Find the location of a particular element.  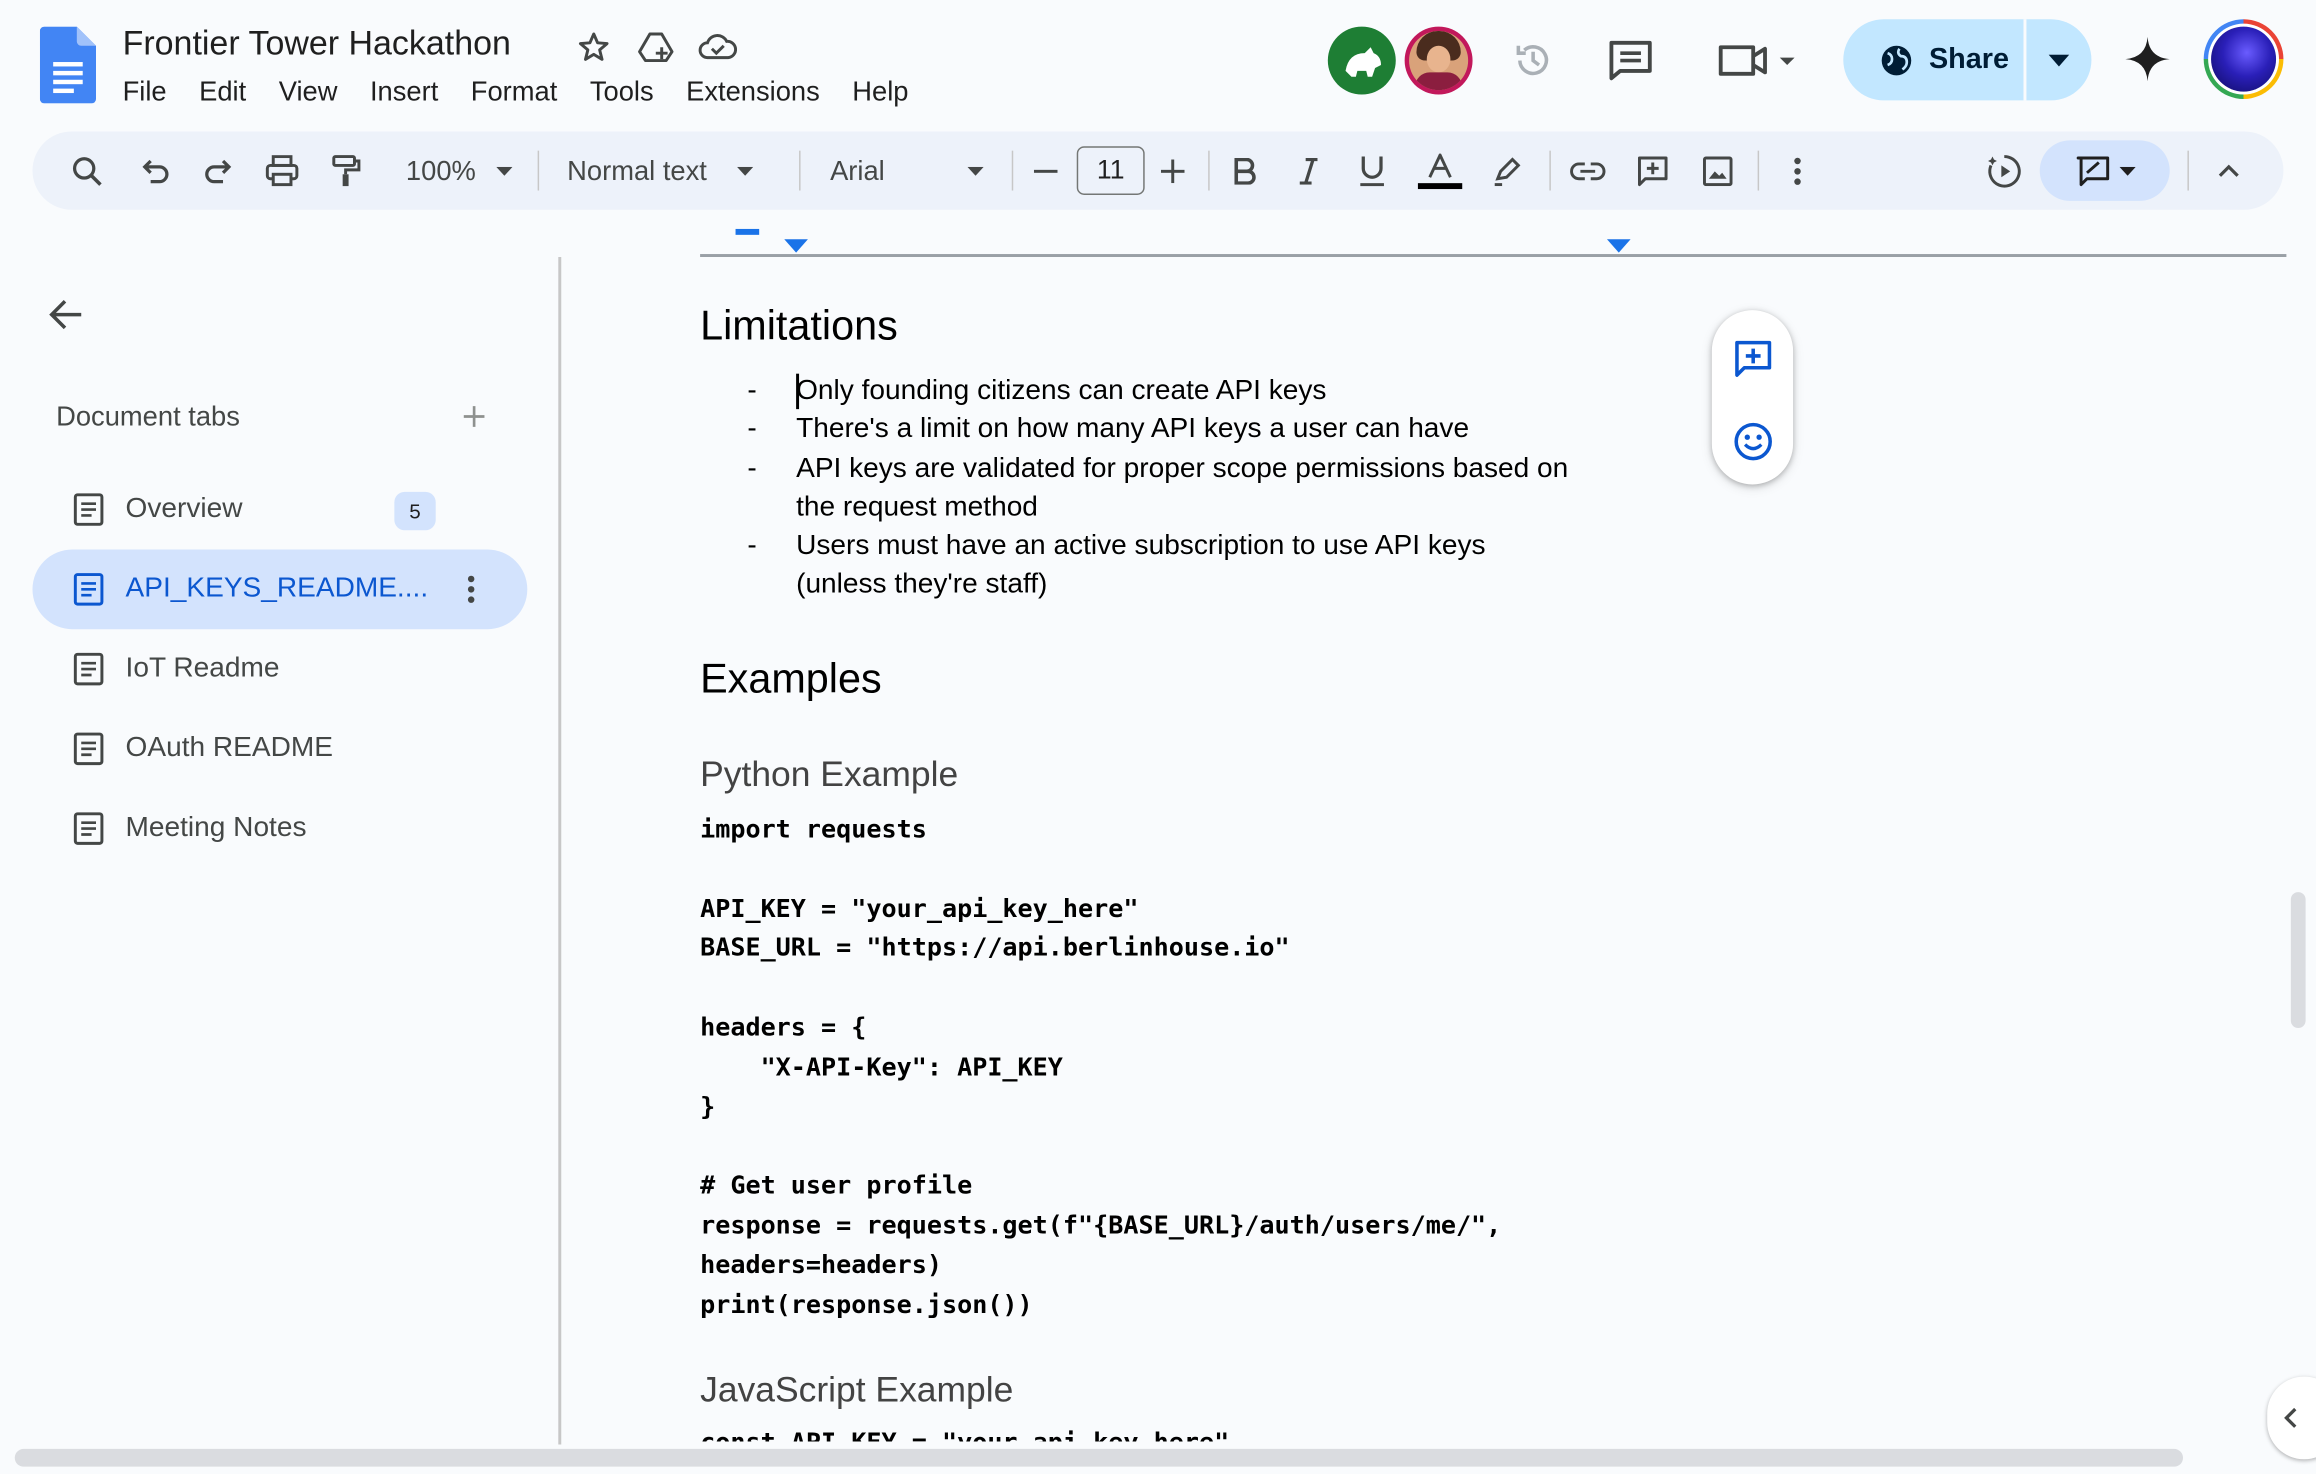

horizontal-scrollbar is located at coordinates (1099, 1457).